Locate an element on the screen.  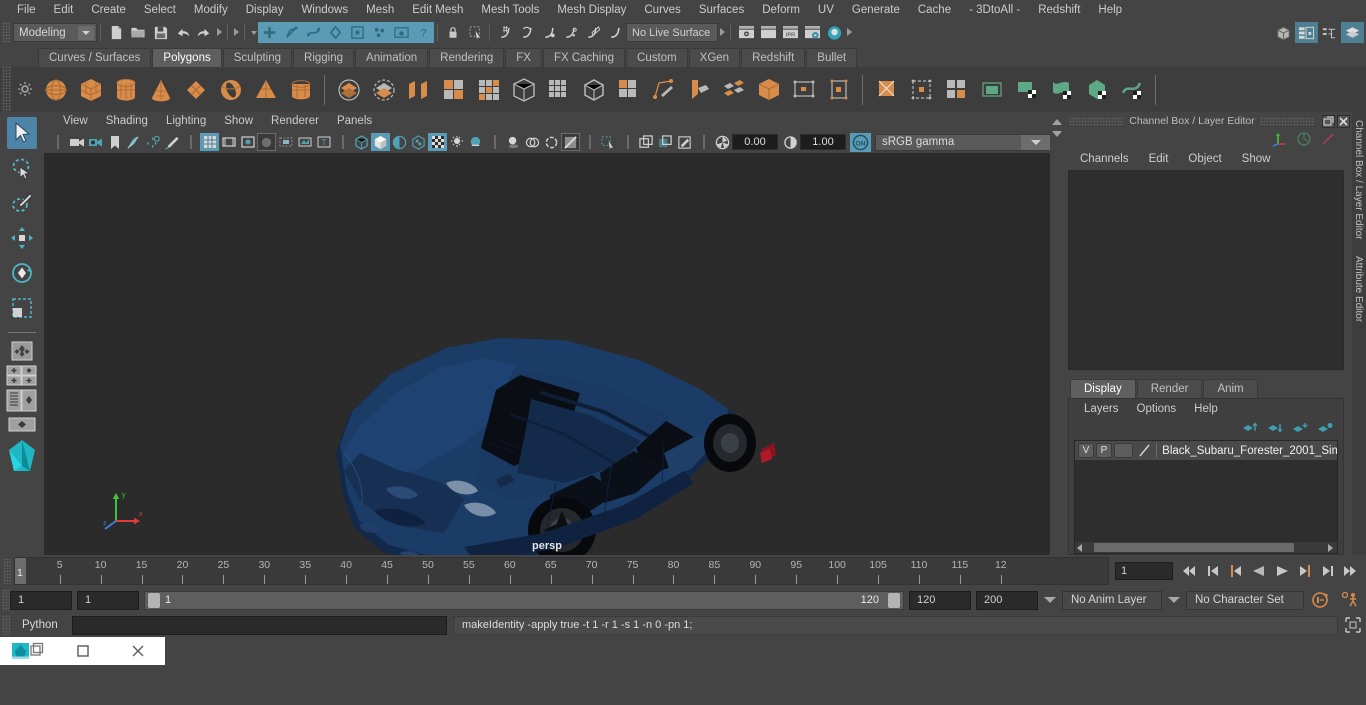
new-scene-icon is located at coordinates (116, 32).